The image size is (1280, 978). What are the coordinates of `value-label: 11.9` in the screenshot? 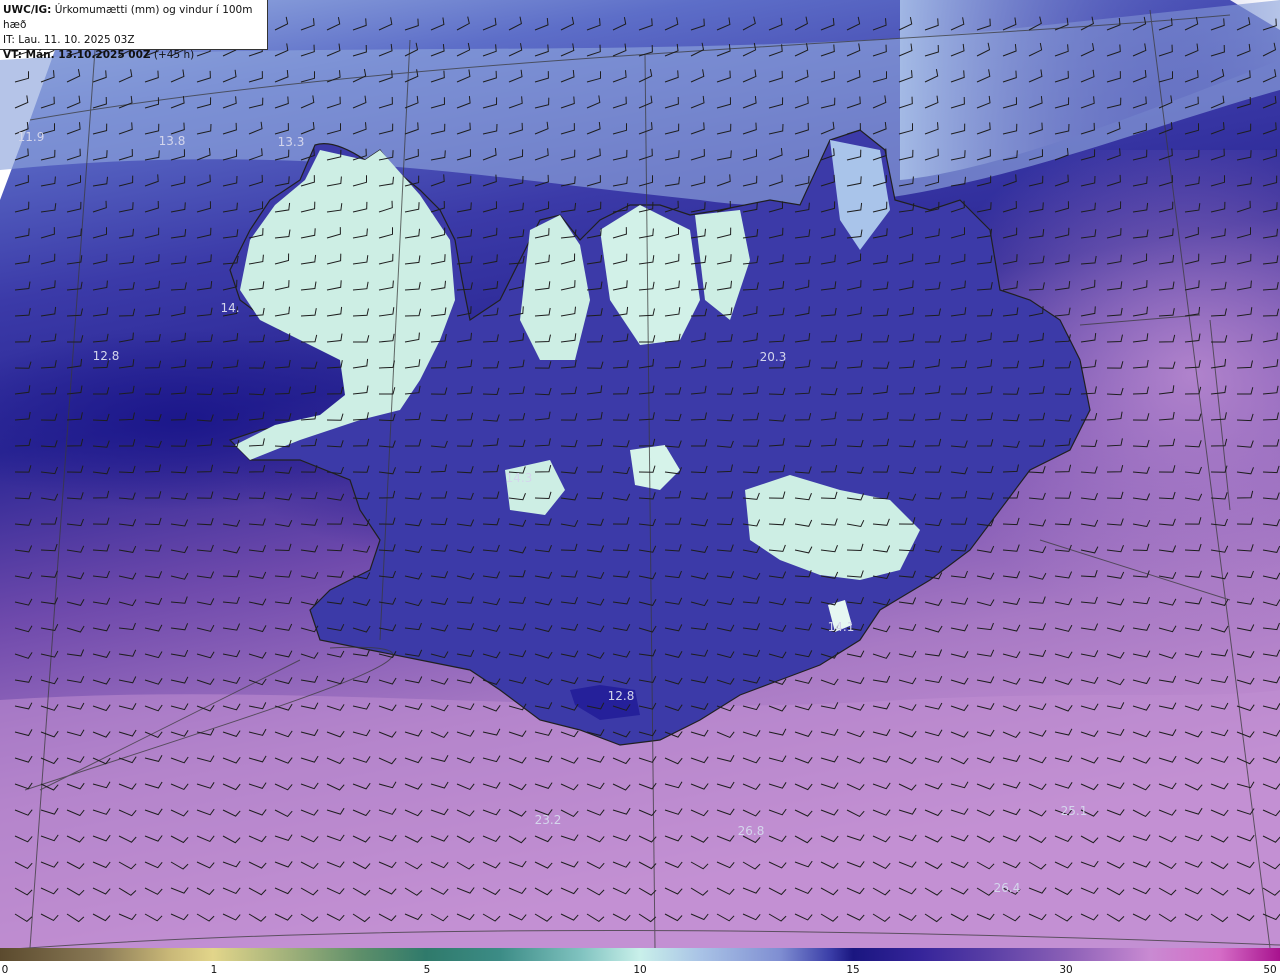 It's located at (31, 137).